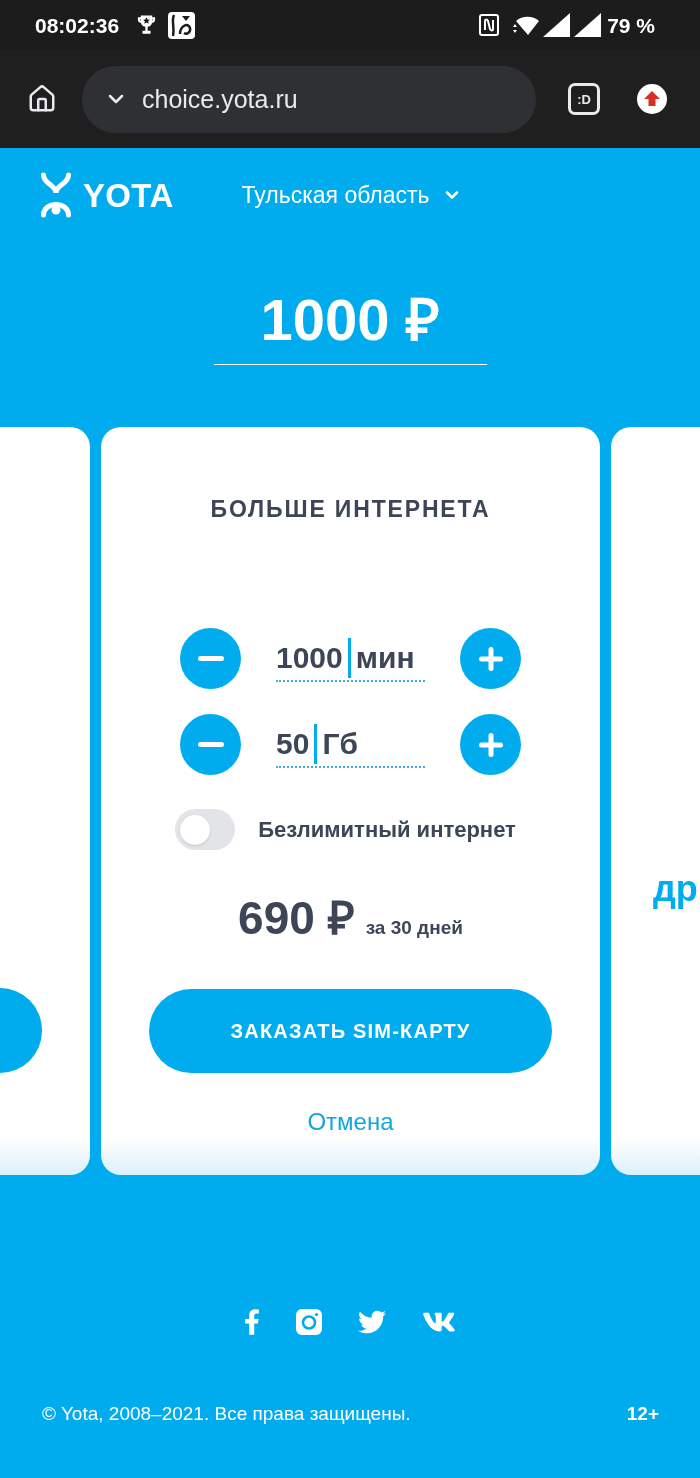 The image size is (700, 1478). I want to click on home-icon, so click(42, 99).